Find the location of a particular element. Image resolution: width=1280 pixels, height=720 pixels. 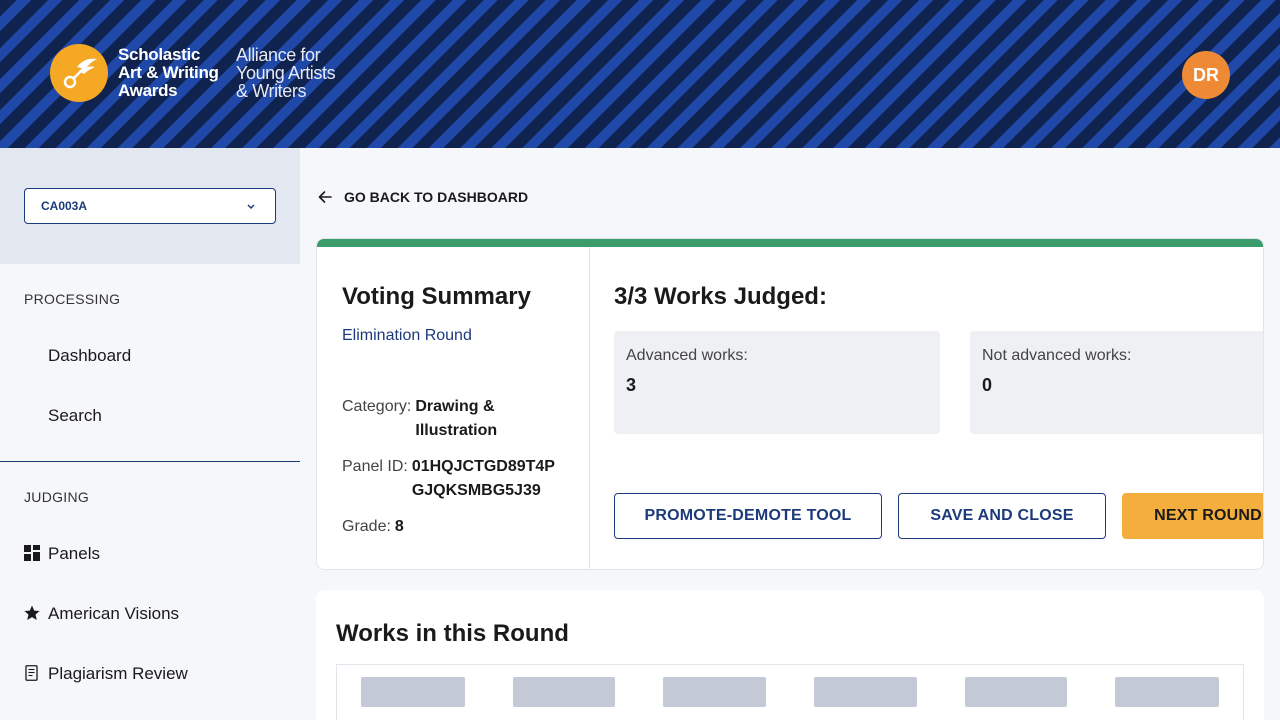

judging-section-label: JUDGING is located at coordinates (57, 497).